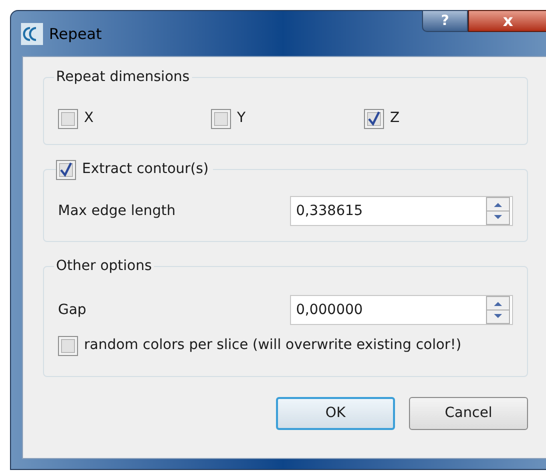 This screenshot has width=546, height=472. What do you see at coordinates (32, 34) in the screenshot?
I see `app-logo-icon` at bounding box center [32, 34].